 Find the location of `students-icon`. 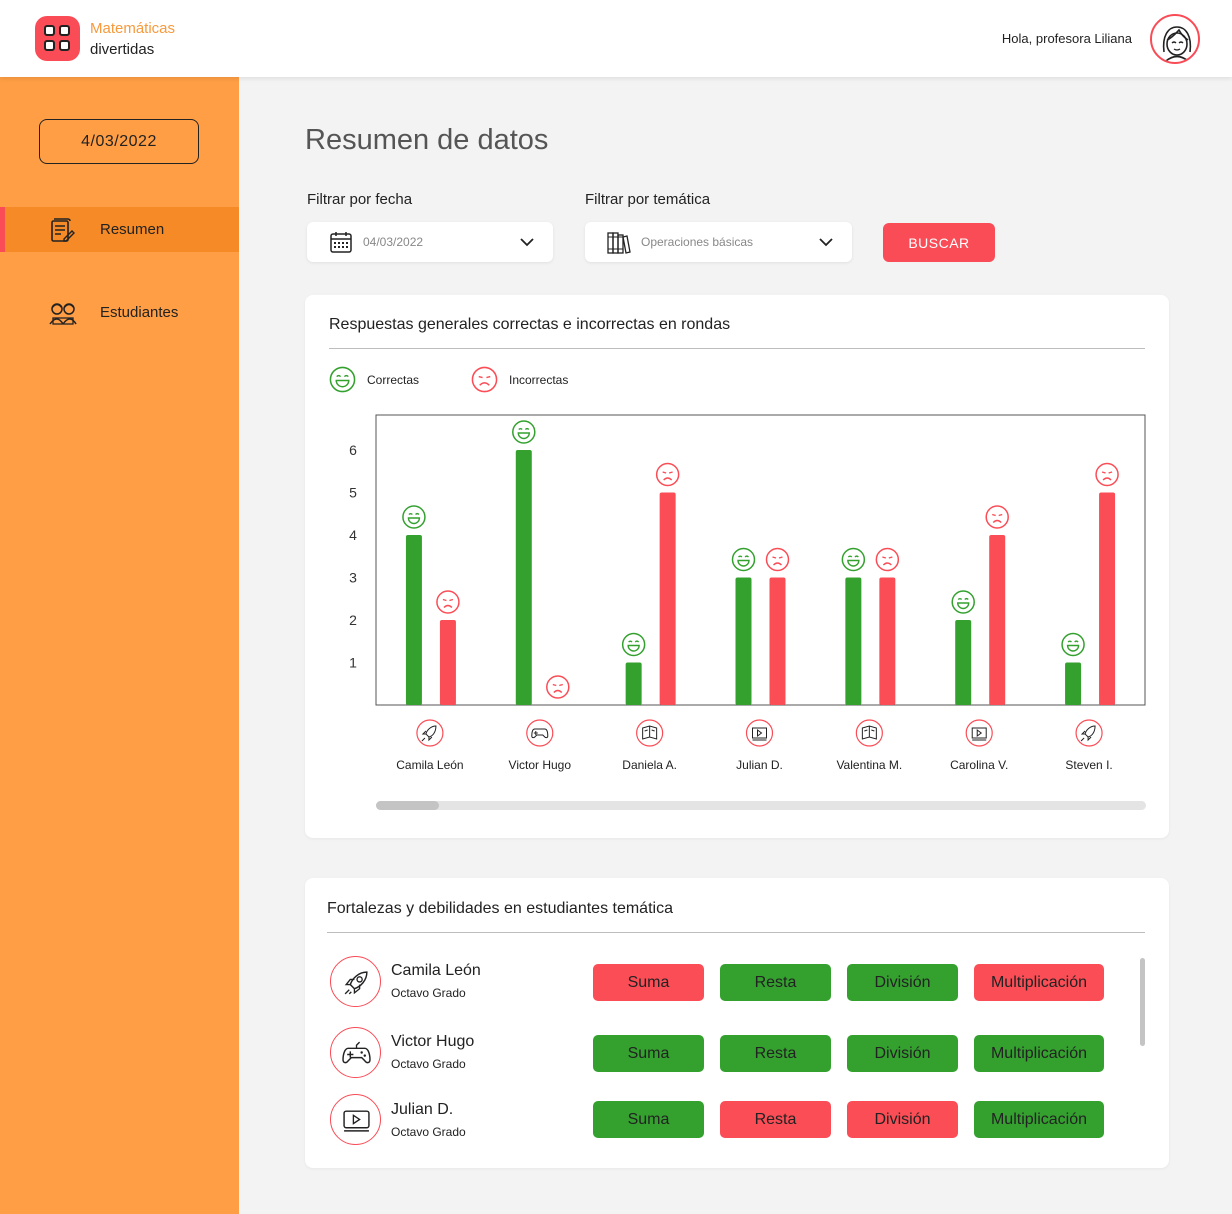

students-icon is located at coordinates (63, 314).